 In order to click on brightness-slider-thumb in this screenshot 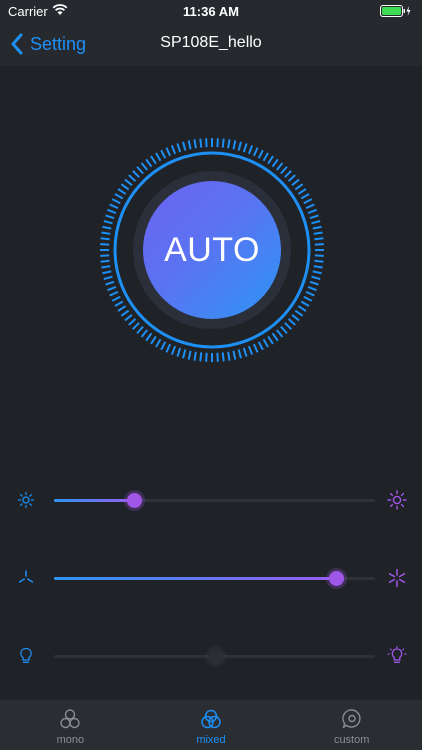, I will do `click(135, 500)`.